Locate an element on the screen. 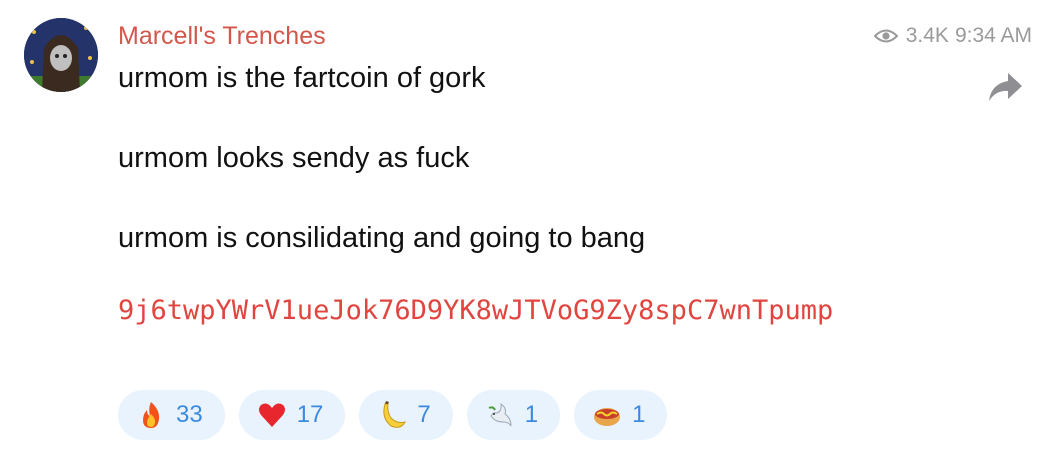 Image resolution: width=1064 pixels, height=462 pixels. reaction-banana: 7 is located at coordinates (406, 415).